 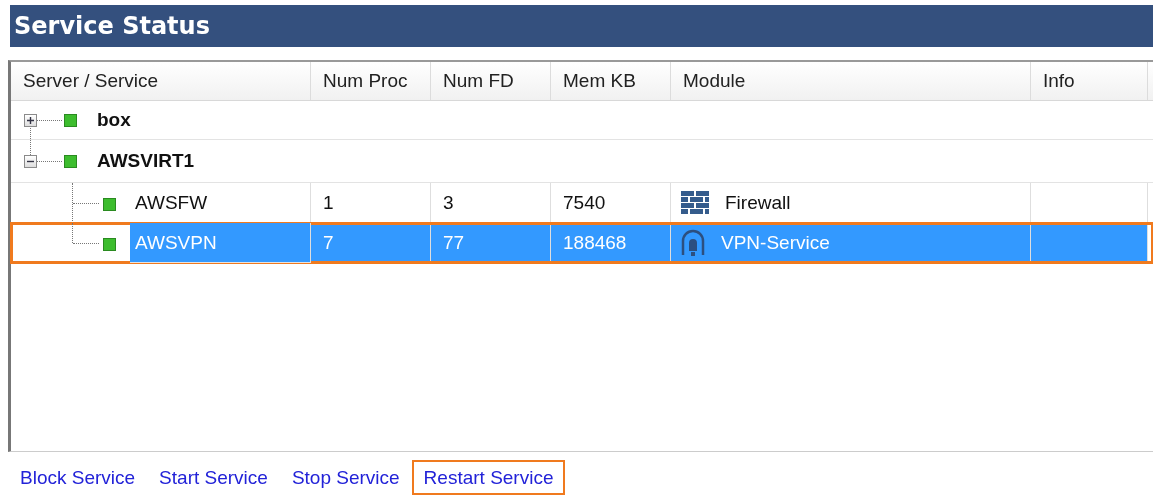 I want to click on action-link: Block Service, so click(x=78, y=477).